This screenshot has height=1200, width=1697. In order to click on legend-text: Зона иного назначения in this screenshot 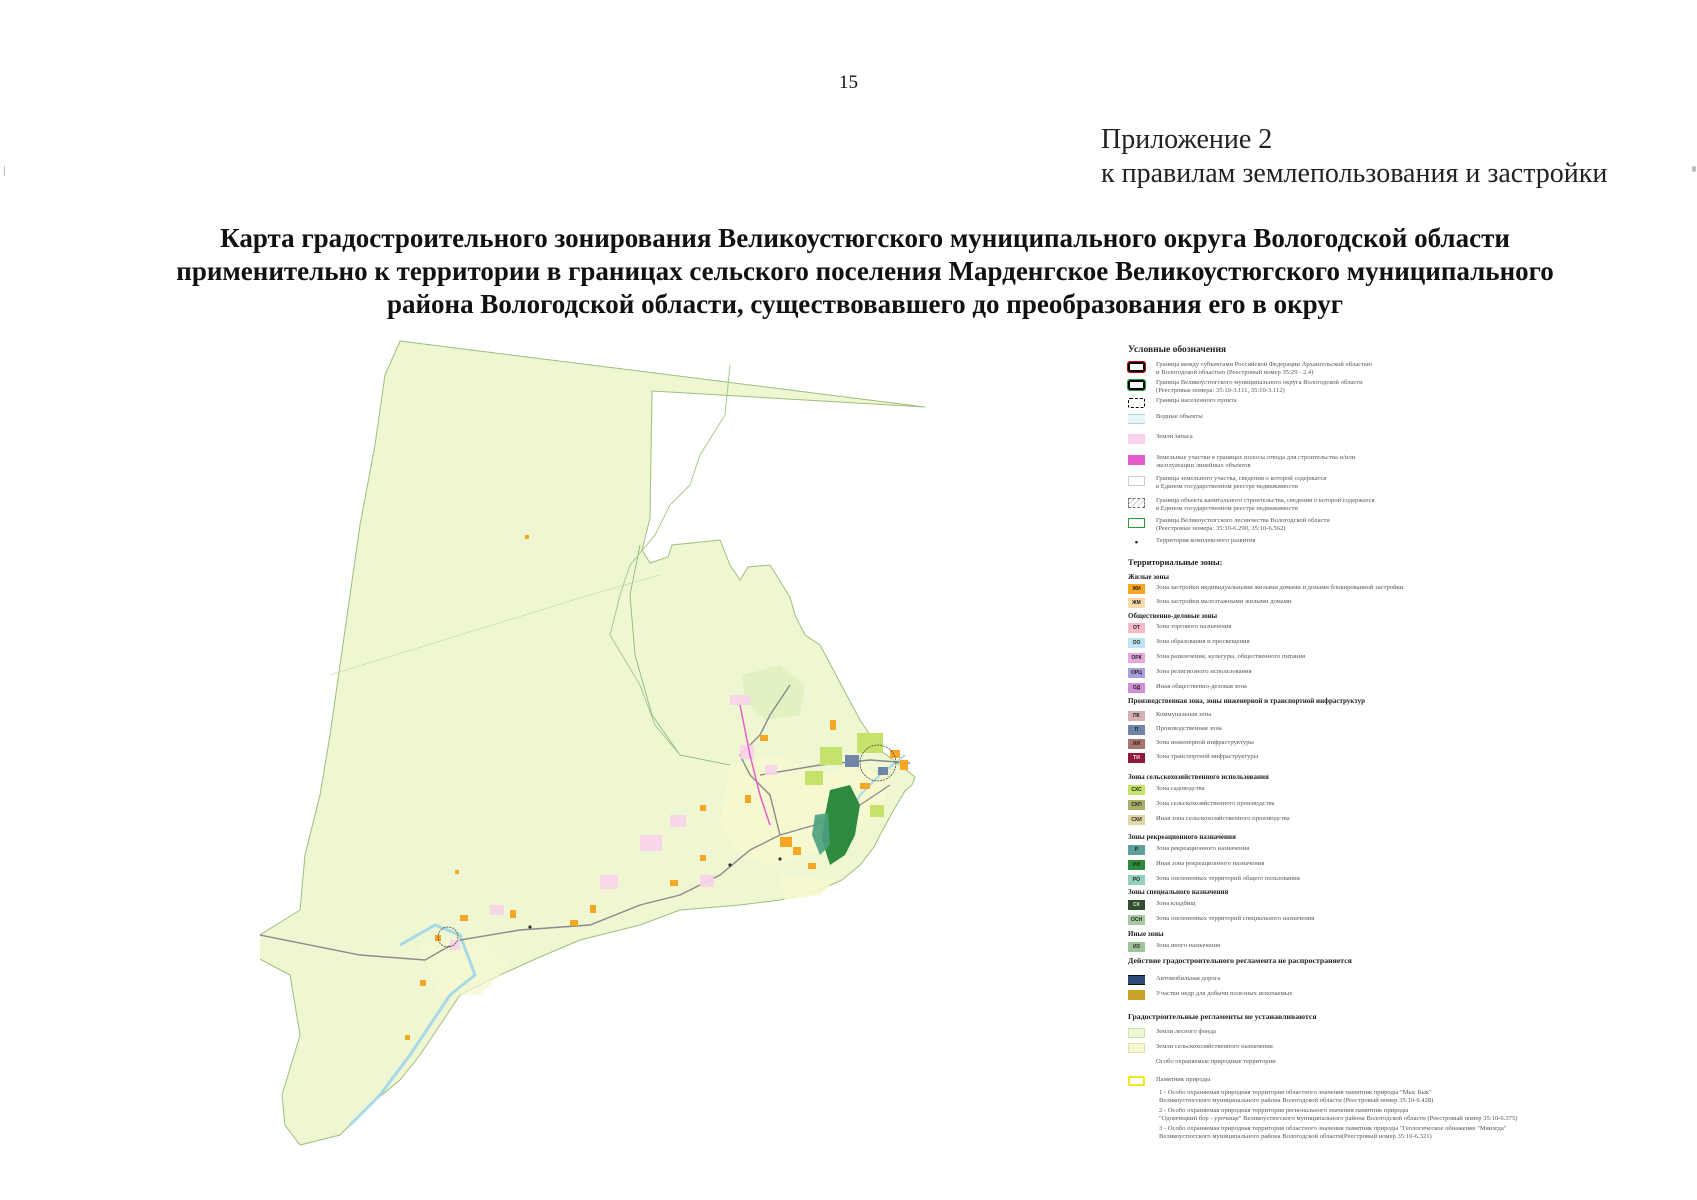, I will do `click(1188, 945)`.